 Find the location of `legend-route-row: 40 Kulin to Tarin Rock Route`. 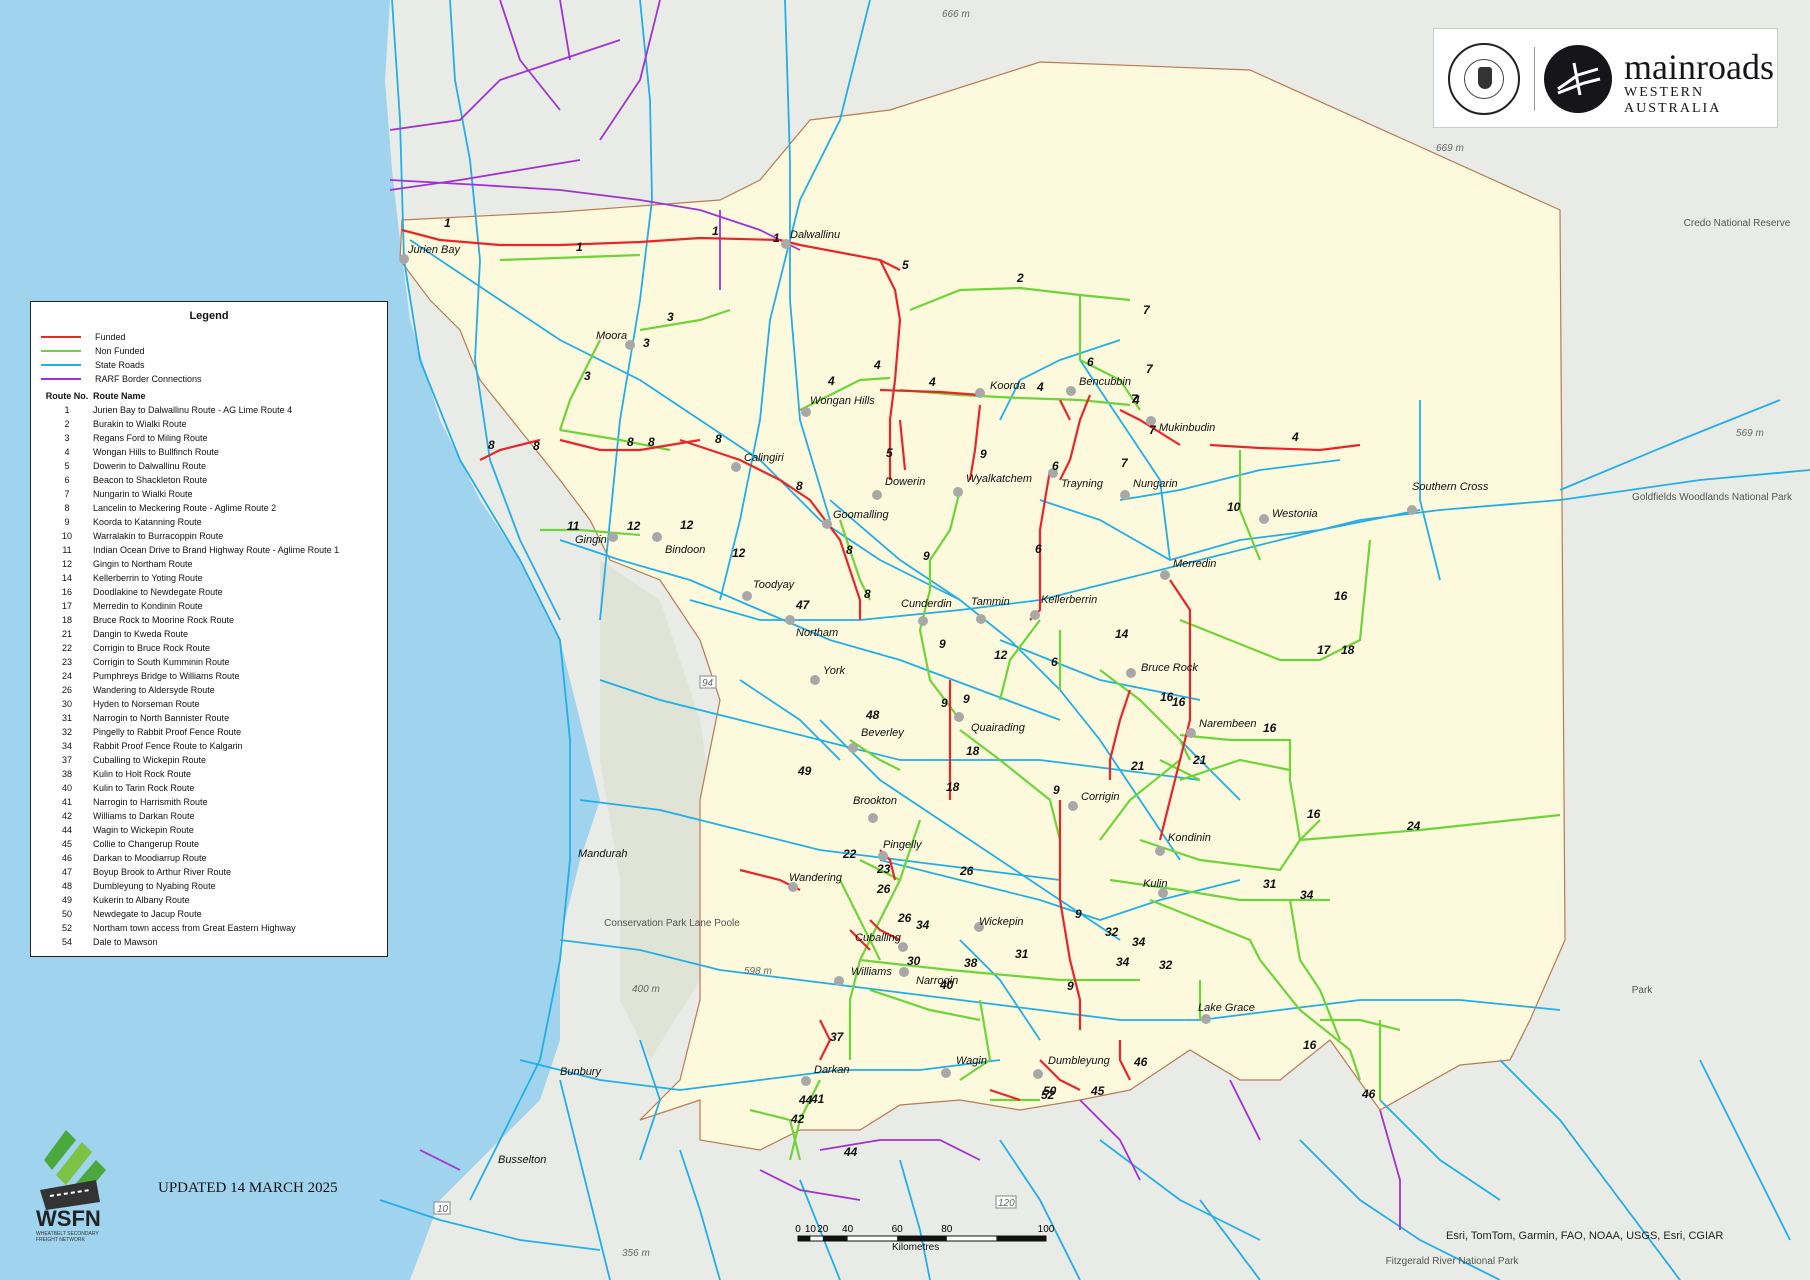

legend-route-row: 40 Kulin to Tarin Rock Route is located at coordinates (209, 788).